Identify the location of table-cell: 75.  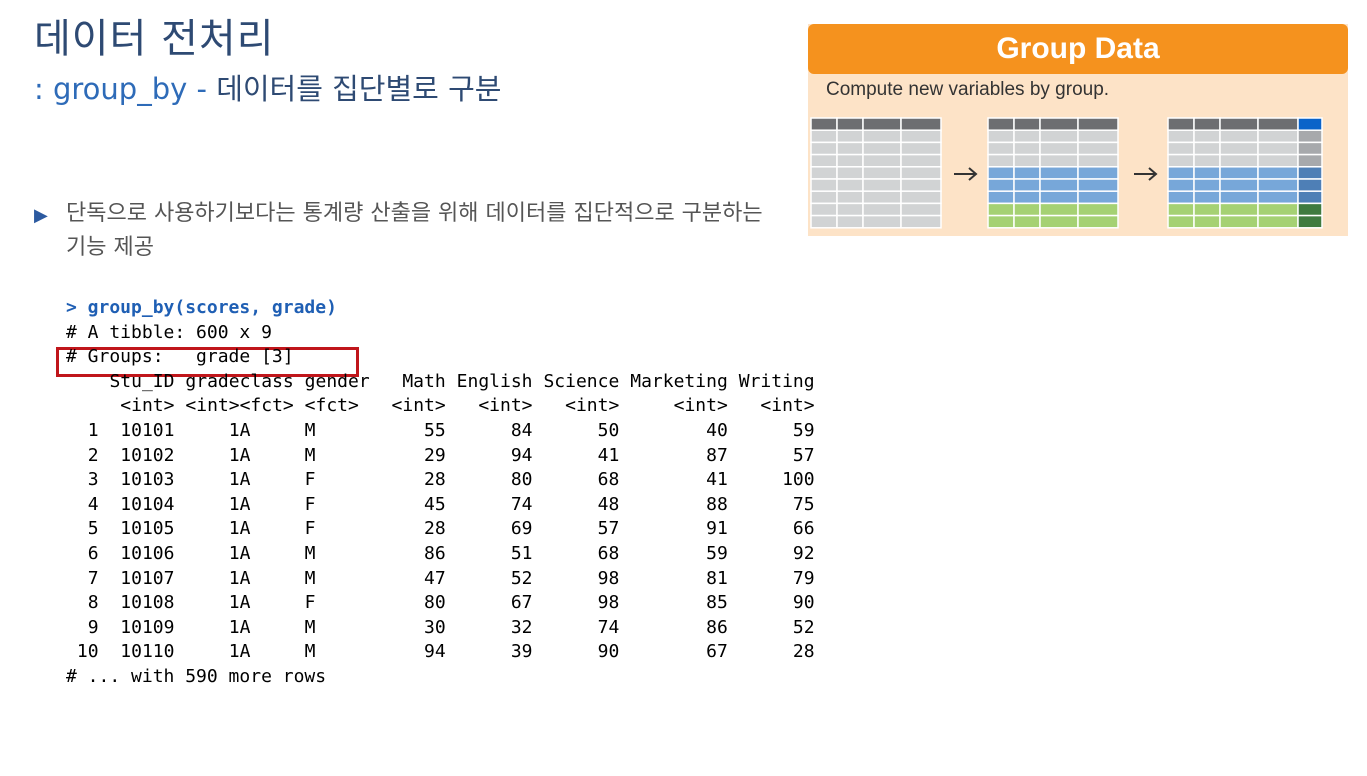
(803, 504).